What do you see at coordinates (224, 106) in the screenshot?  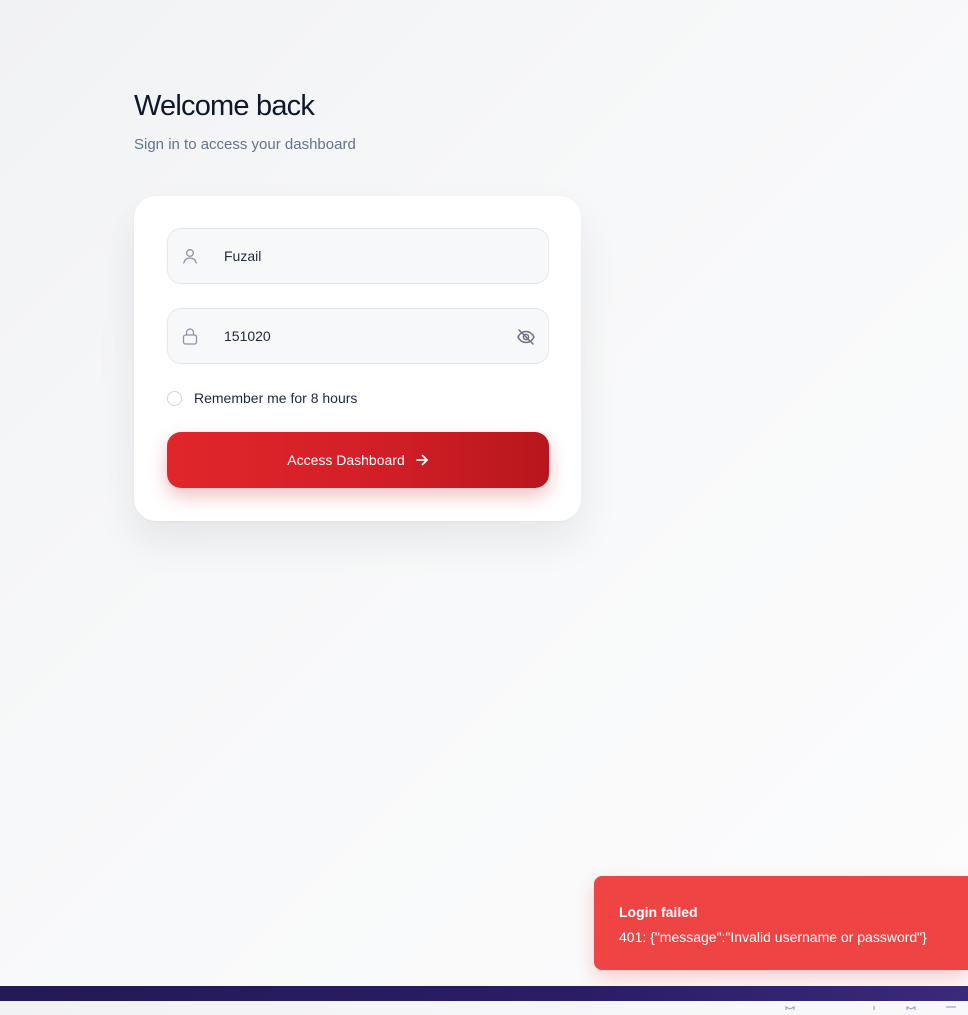 I see `page-title: Welcome back` at bounding box center [224, 106].